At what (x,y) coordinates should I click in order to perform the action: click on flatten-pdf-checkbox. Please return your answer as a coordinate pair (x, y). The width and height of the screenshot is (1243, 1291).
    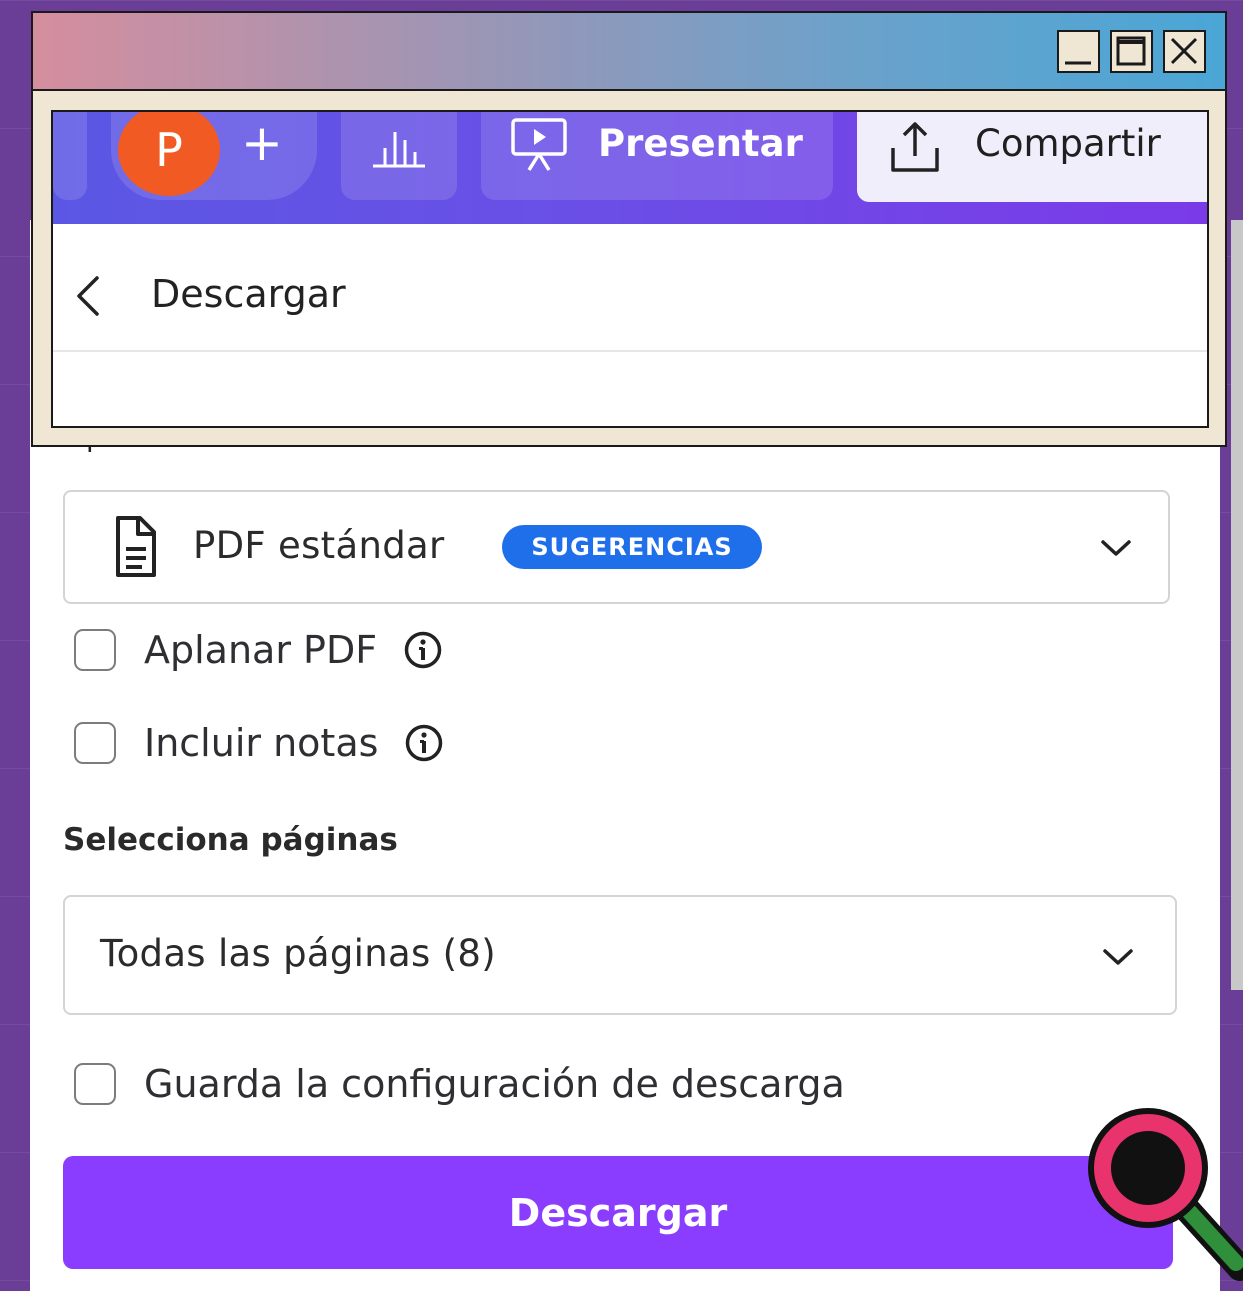
    Looking at the image, I should click on (95, 650).